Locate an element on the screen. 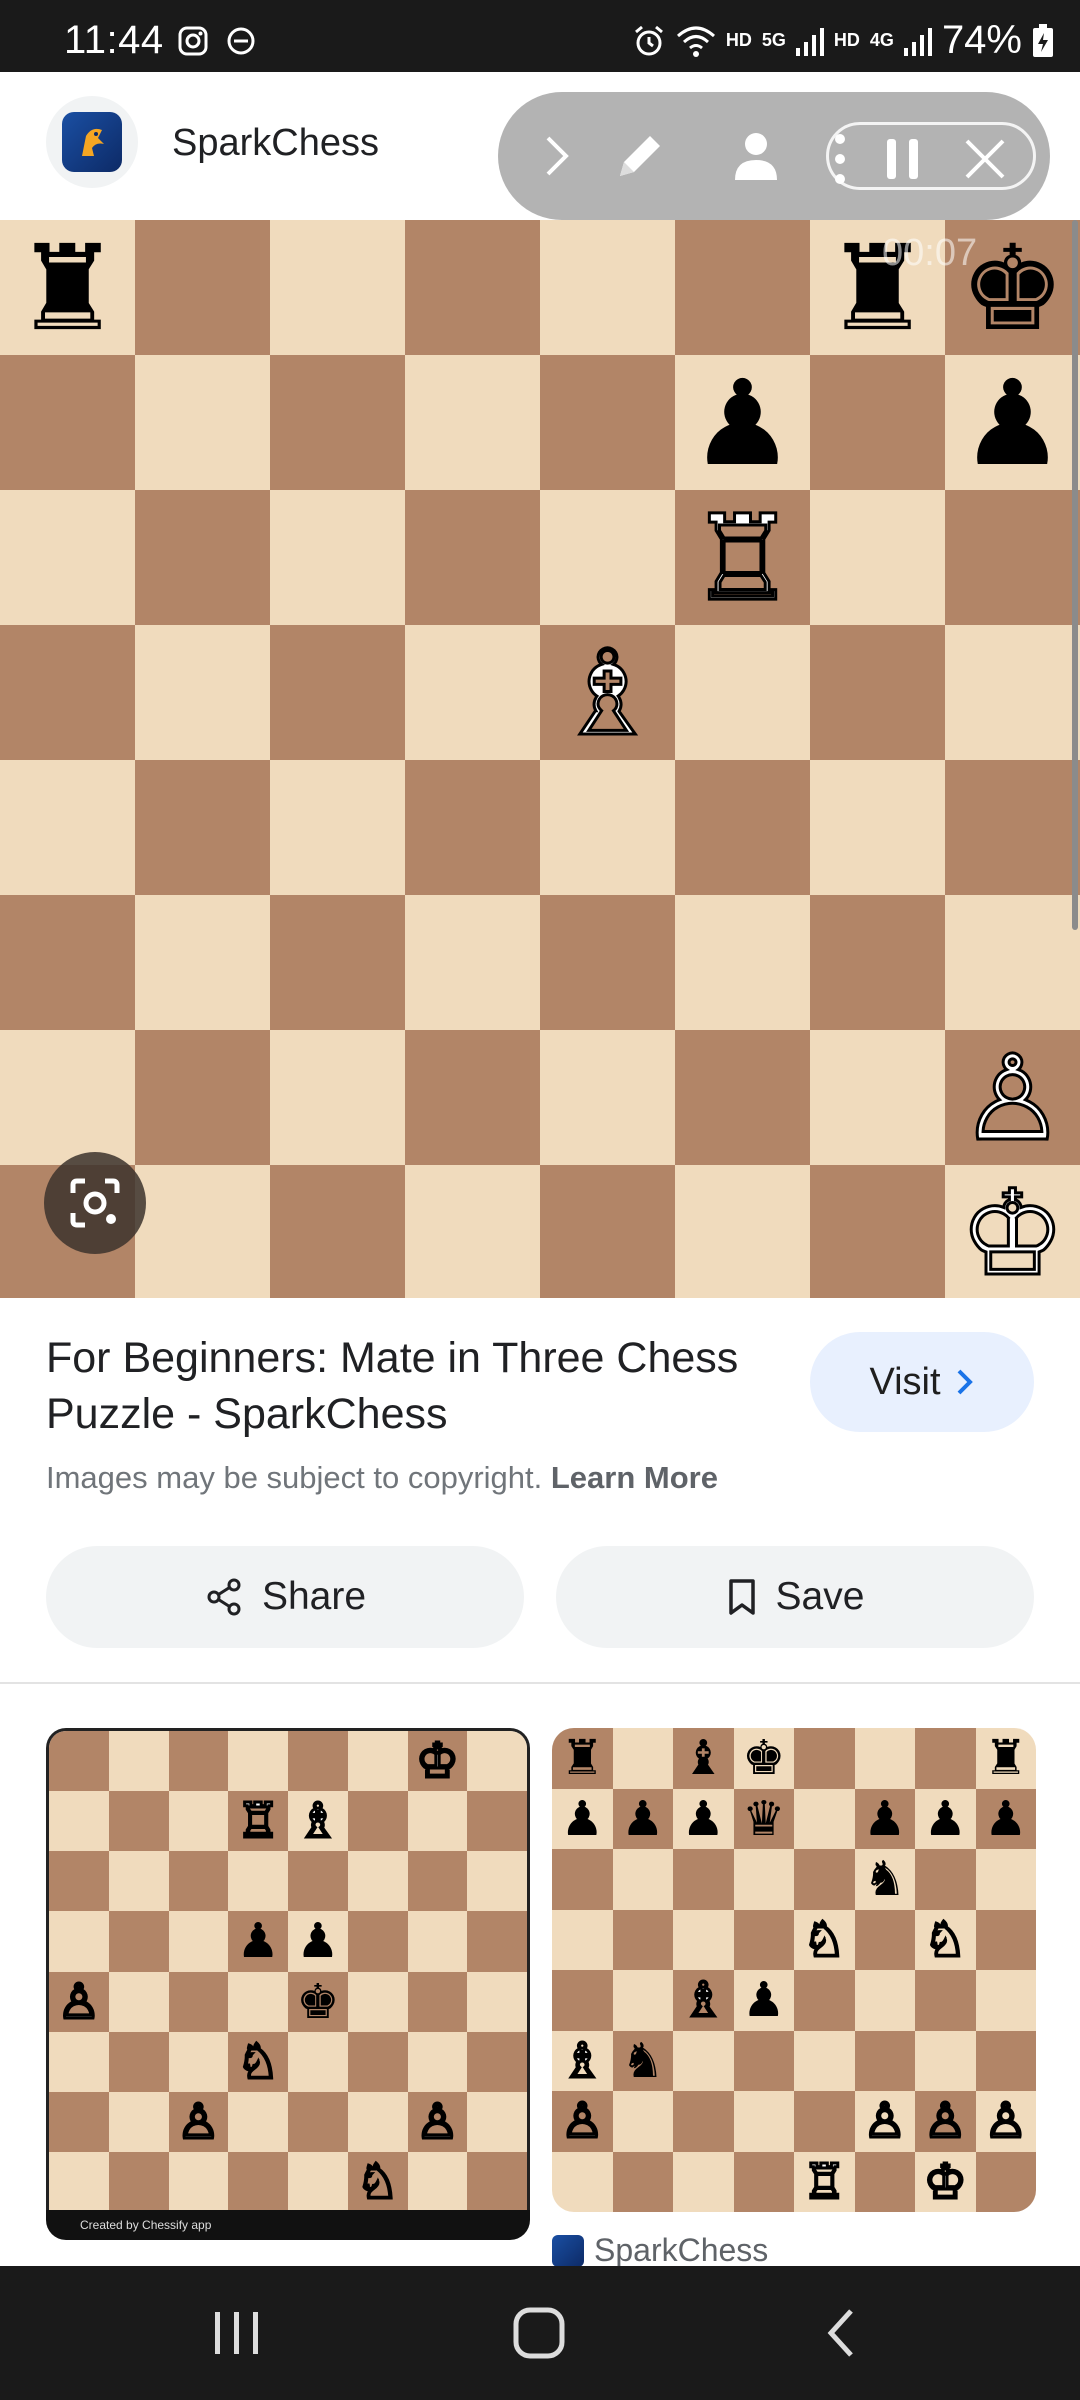 Image resolution: width=1080 pixels, height=2400 pixels. hd-icon: HD is located at coordinates (738, 40).